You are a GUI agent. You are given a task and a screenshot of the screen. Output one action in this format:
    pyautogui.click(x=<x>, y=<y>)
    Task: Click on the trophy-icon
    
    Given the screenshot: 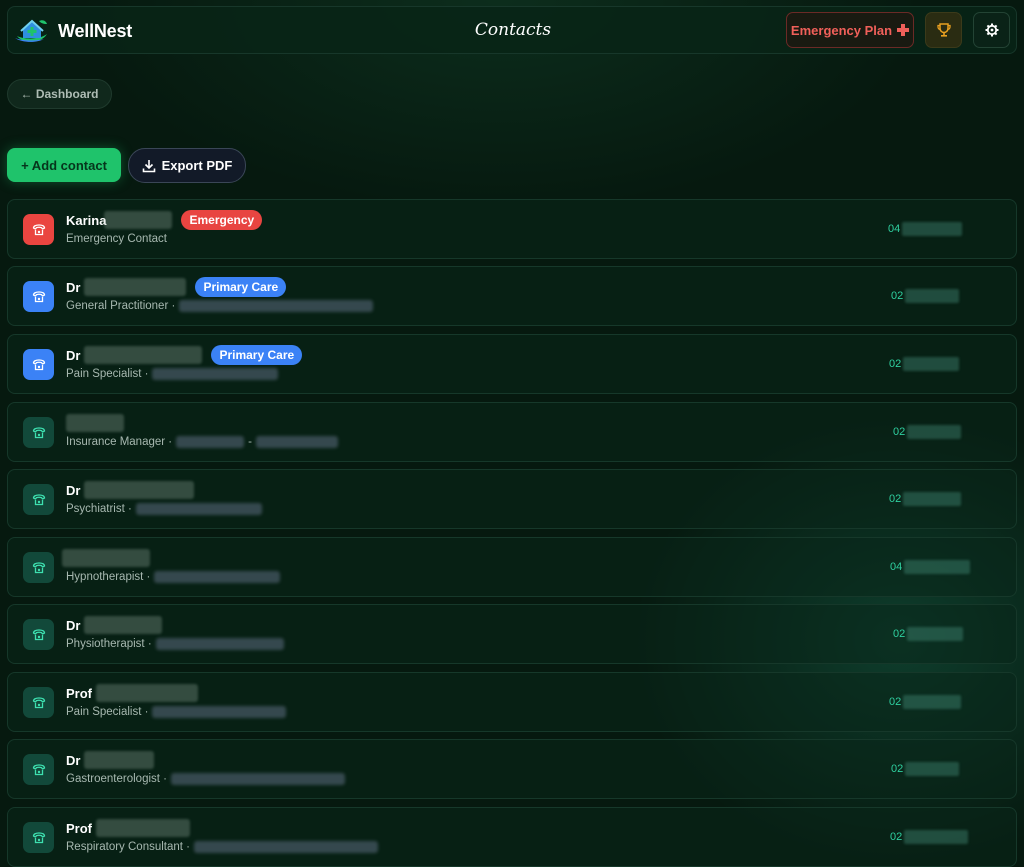 What is the action you would take?
    pyautogui.click(x=943, y=30)
    